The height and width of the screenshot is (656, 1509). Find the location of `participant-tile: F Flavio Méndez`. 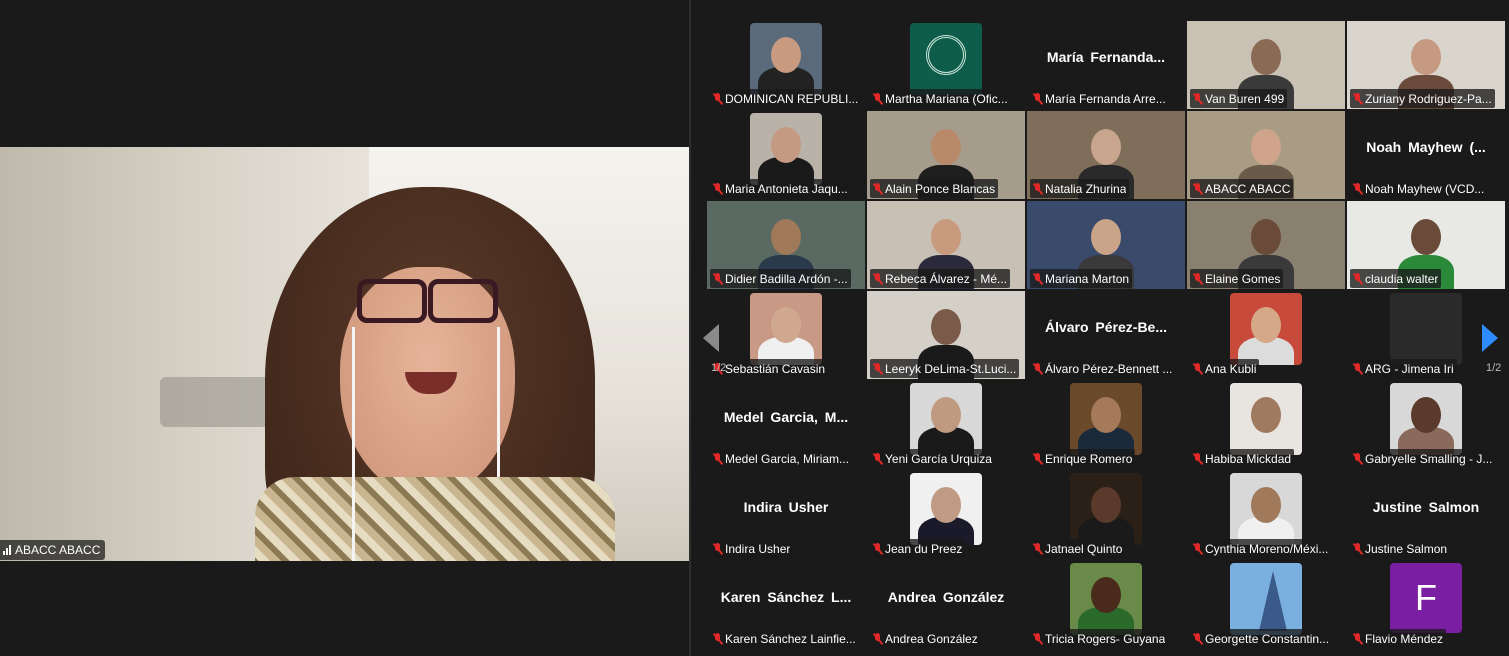

participant-tile: F Flavio Méndez is located at coordinates (1426, 605).